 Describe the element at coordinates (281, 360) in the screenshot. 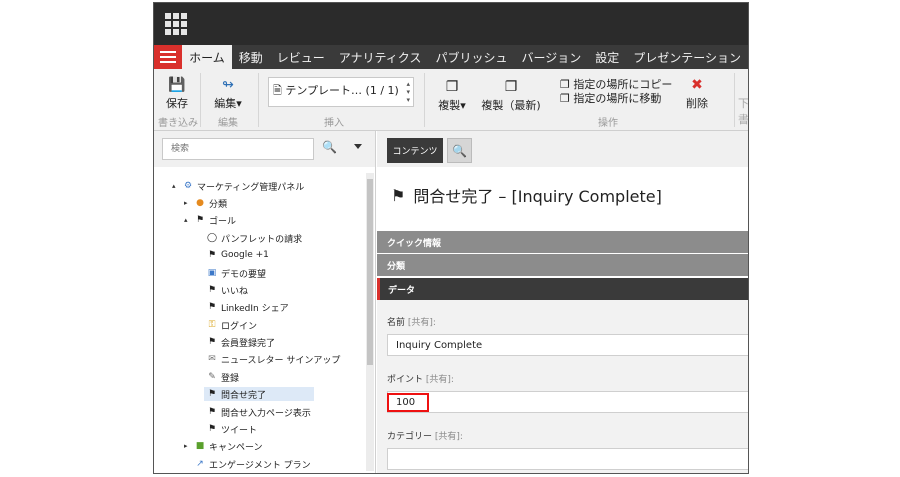

I see `tree-item-label: ニュースレター サインアップ` at that location.